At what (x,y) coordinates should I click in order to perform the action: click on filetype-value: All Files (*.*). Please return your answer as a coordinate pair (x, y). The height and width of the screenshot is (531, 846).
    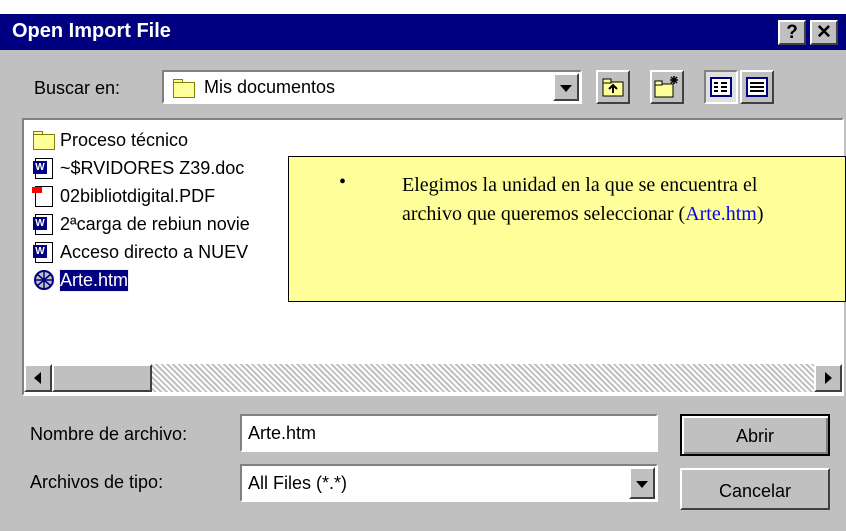
    Looking at the image, I should click on (298, 483).